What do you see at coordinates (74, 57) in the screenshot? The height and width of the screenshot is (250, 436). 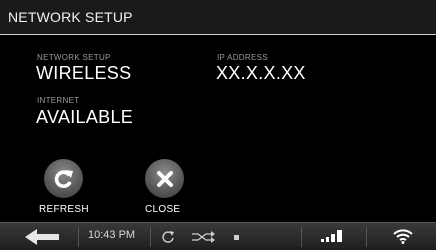 I see `network-setup-label: NETWORK SETUP` at bounding box center [74, 57].